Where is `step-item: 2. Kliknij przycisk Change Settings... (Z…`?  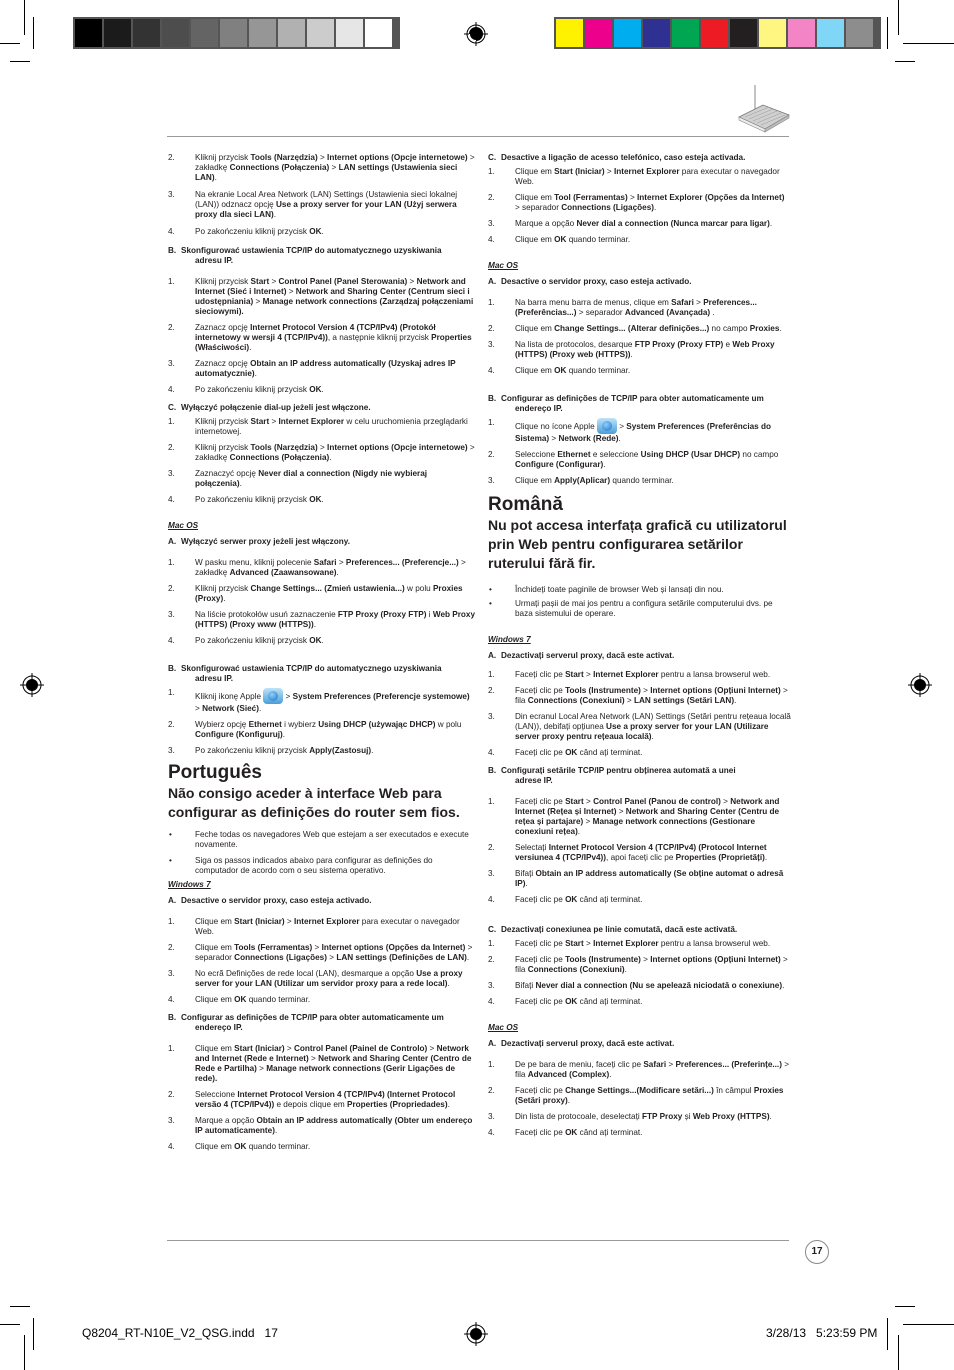
step-item: 2. Kliknij przycisk Change Settings... (Z… is located at coordinates (322, 594).